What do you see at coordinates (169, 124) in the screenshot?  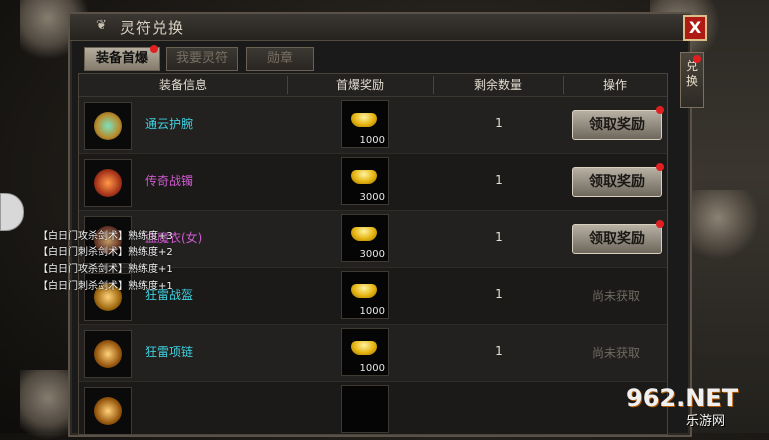 I see `item-name: 通云护腕` at bounding box center [169, 124].